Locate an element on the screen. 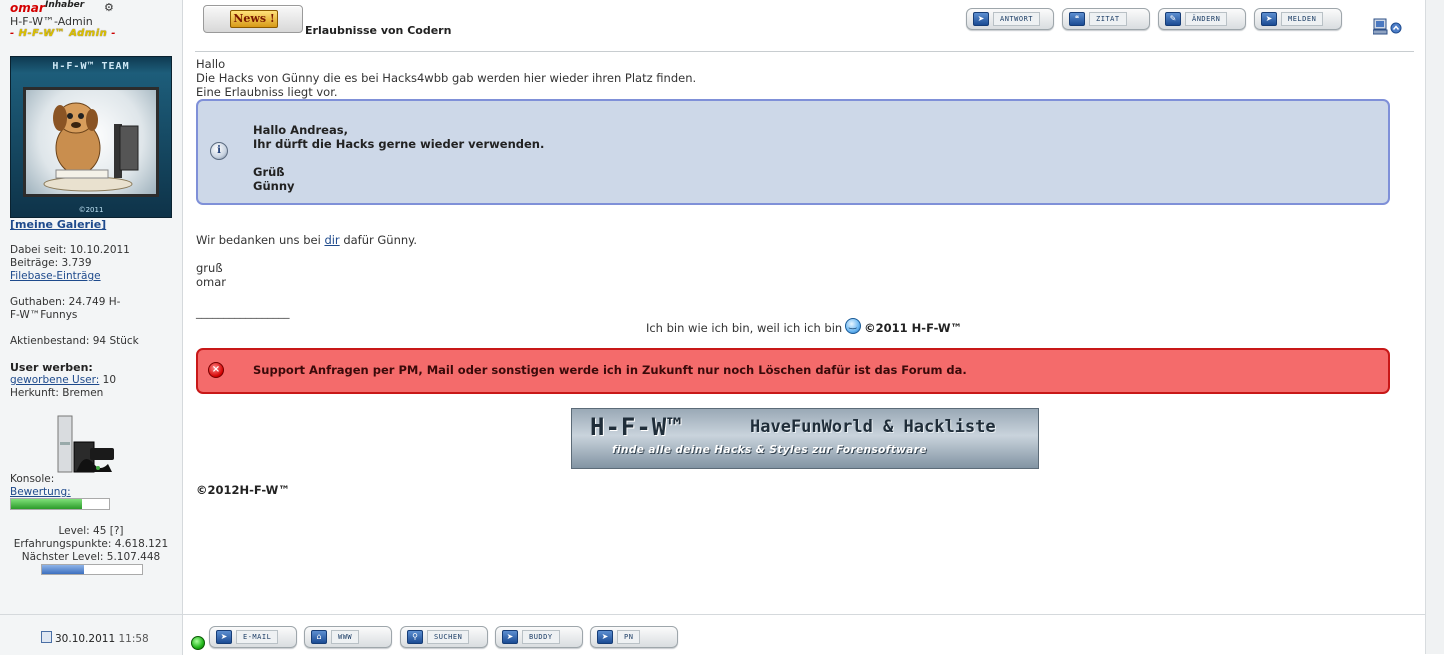 Image resolution: width=1444 pixels, height=655 pixels. email-icon: ➤ is located at coordinates (224, 637).